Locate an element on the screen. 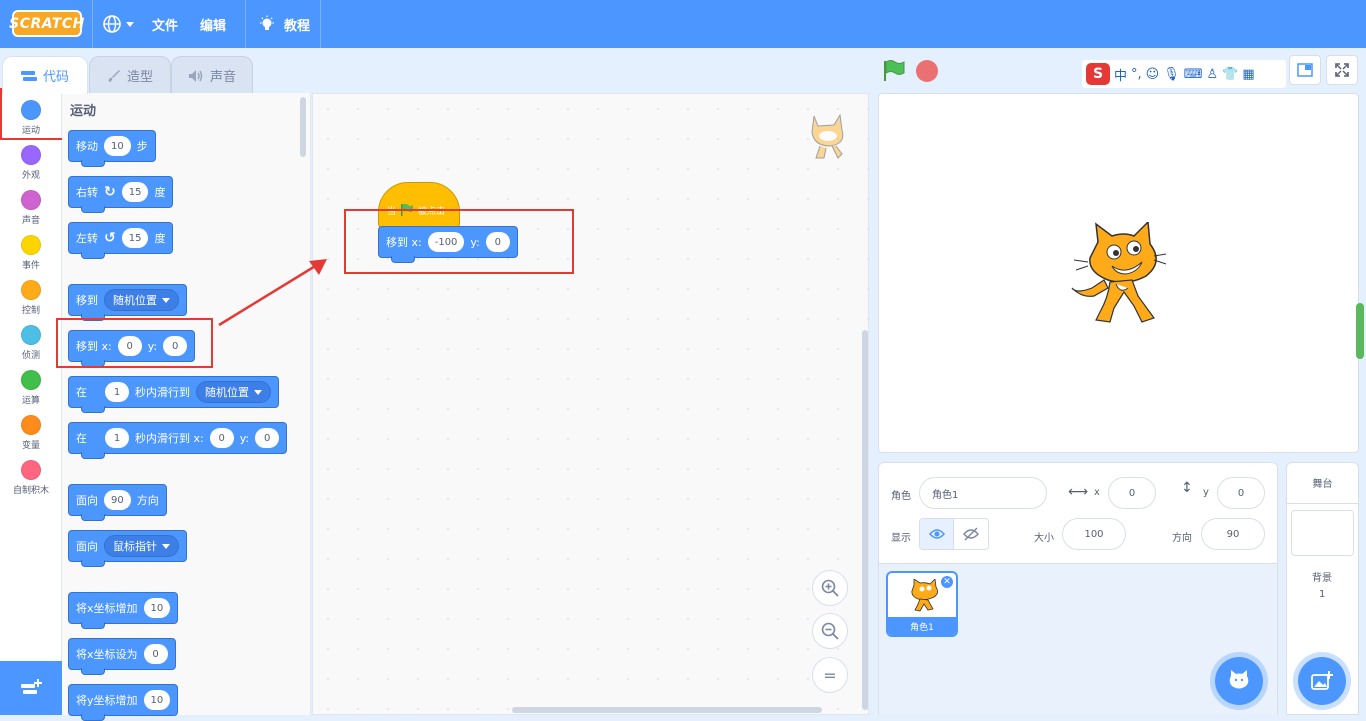  menu-tutorials-label: 教程 is located at coordinates (297, 26).